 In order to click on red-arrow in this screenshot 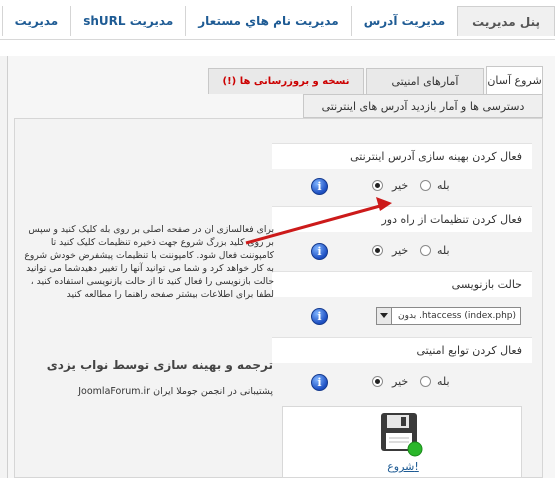, I will do `click(318, 221)`.